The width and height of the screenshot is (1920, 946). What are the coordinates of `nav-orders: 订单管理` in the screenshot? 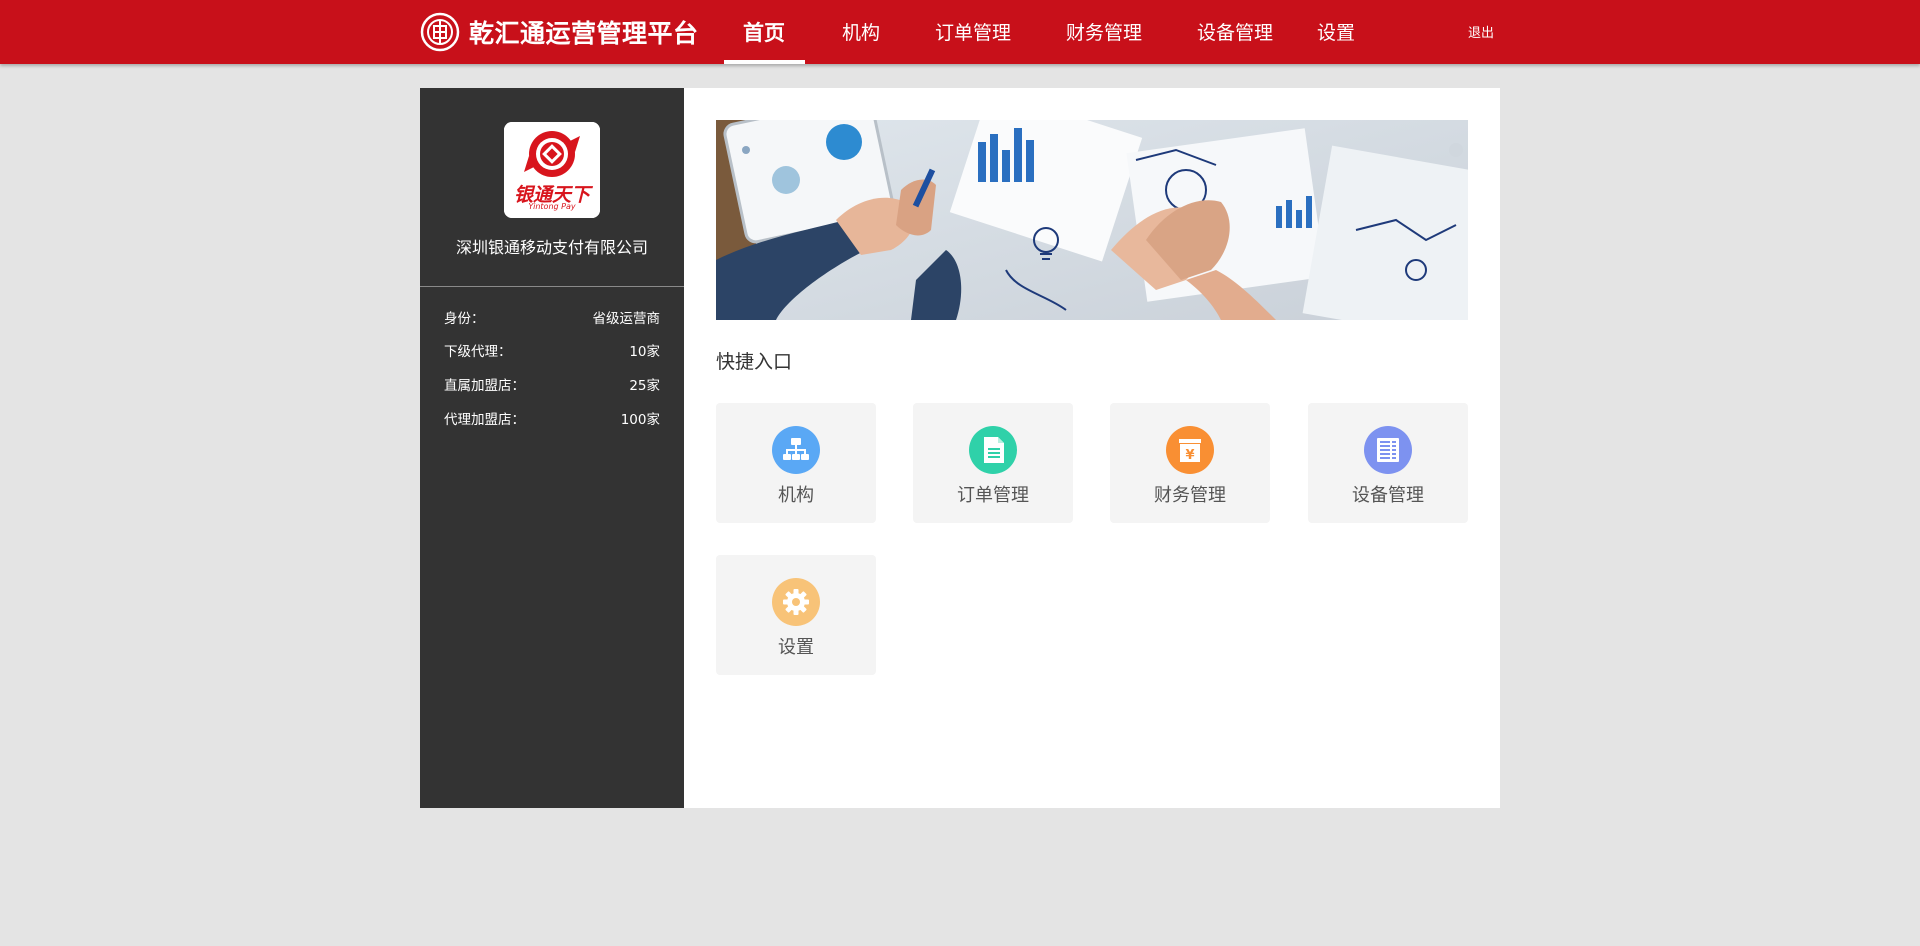 It's located at (973, 32).